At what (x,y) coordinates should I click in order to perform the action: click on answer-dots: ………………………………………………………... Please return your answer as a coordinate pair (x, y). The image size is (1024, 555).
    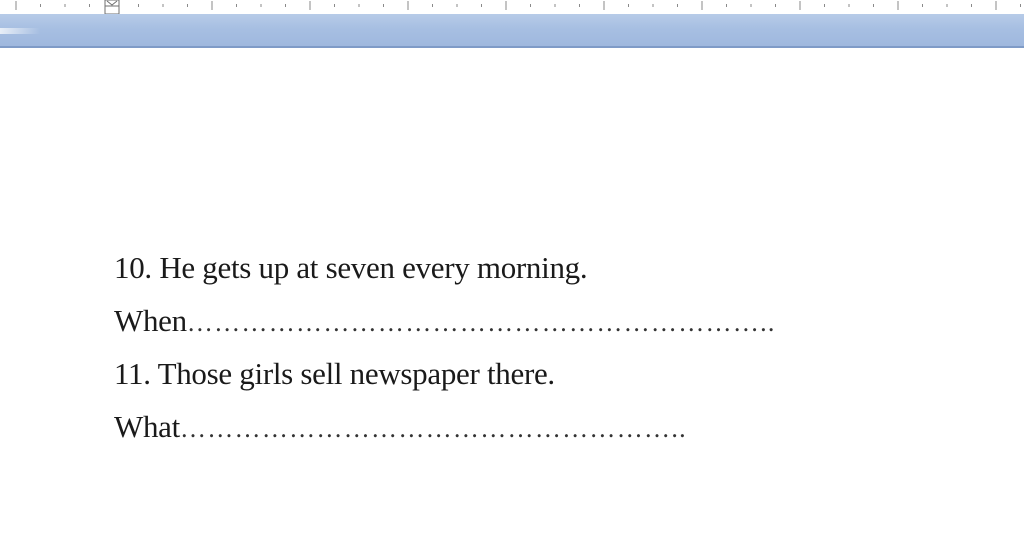
    Looking at the image, I should click on (481, 322).